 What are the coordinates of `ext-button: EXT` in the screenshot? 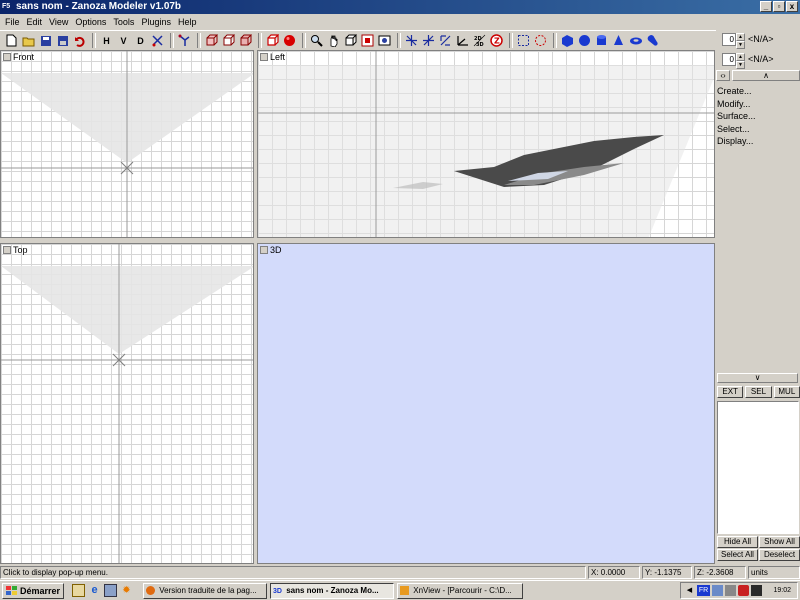 It's located at (730, 392).